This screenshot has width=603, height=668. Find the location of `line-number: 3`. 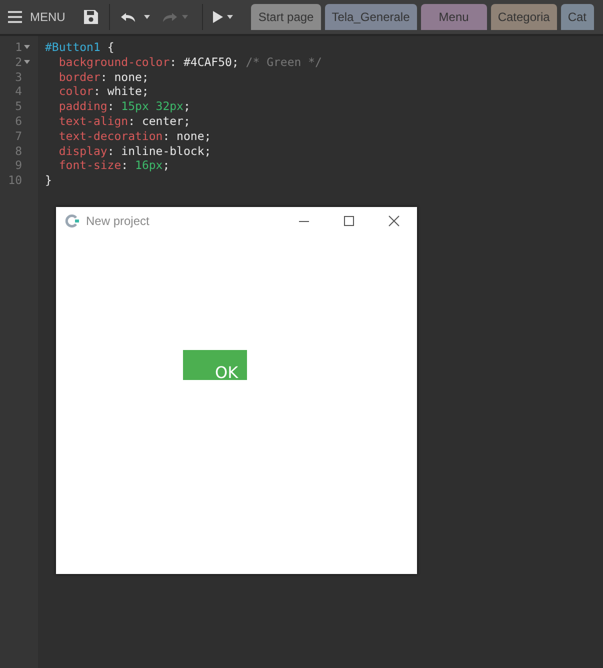

line-number: 3 is located at coordinates (18, 77).